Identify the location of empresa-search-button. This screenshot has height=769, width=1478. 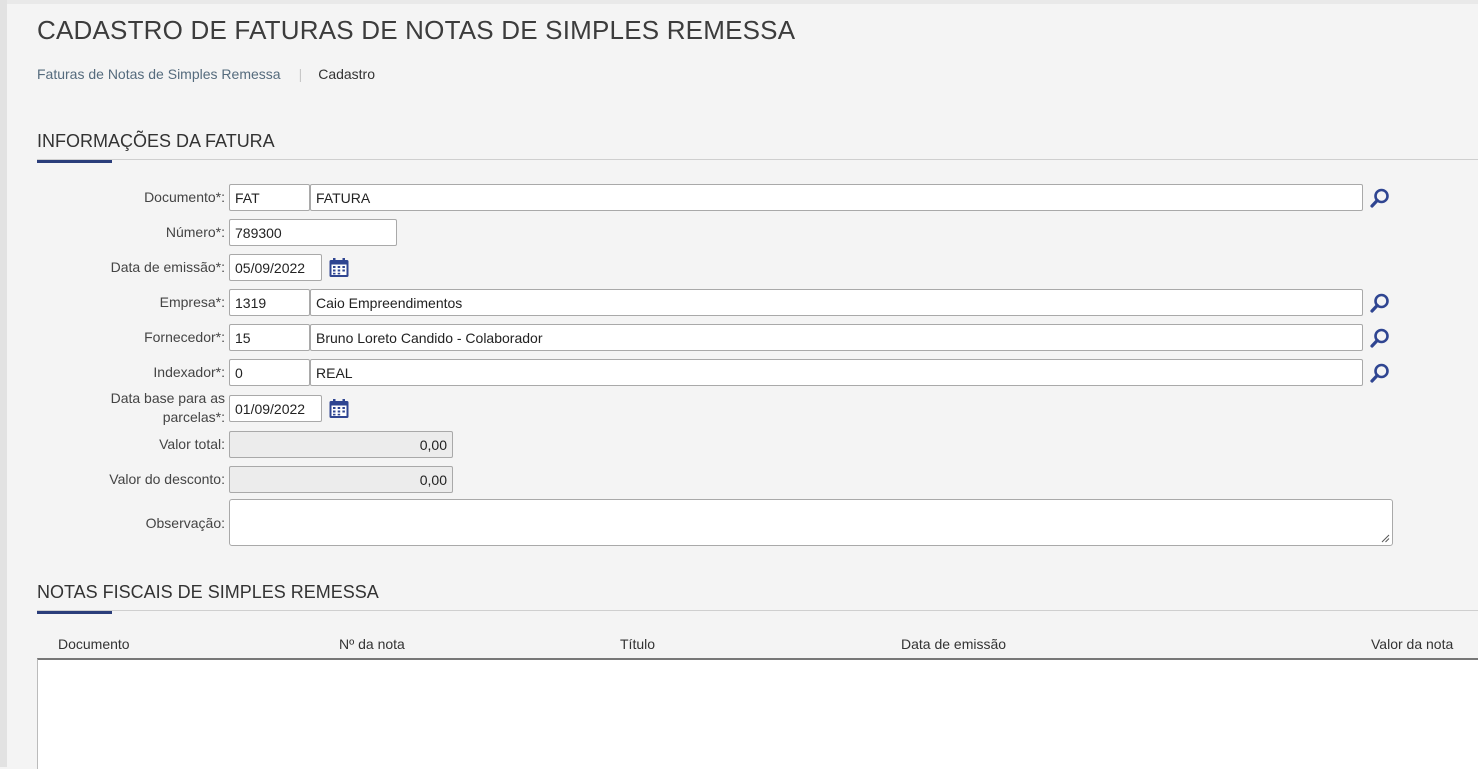
(1379, 302).